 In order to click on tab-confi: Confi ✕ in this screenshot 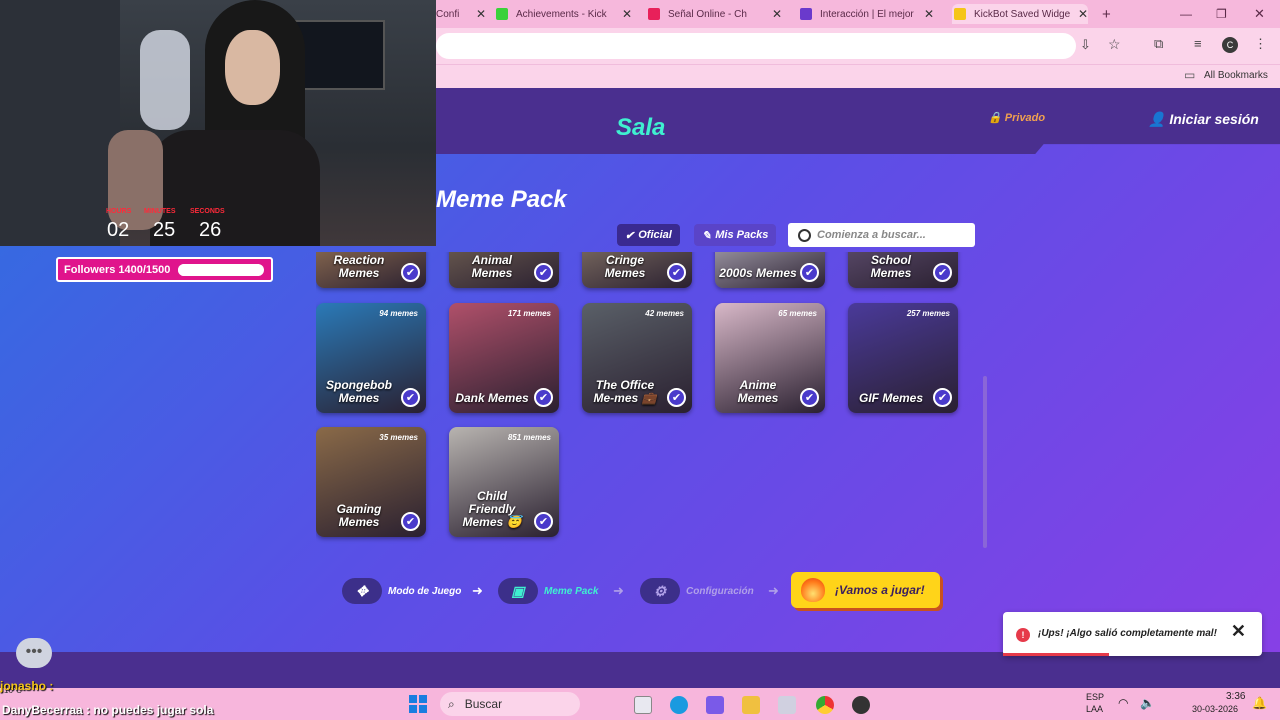, I will do `click(461, 14)`.